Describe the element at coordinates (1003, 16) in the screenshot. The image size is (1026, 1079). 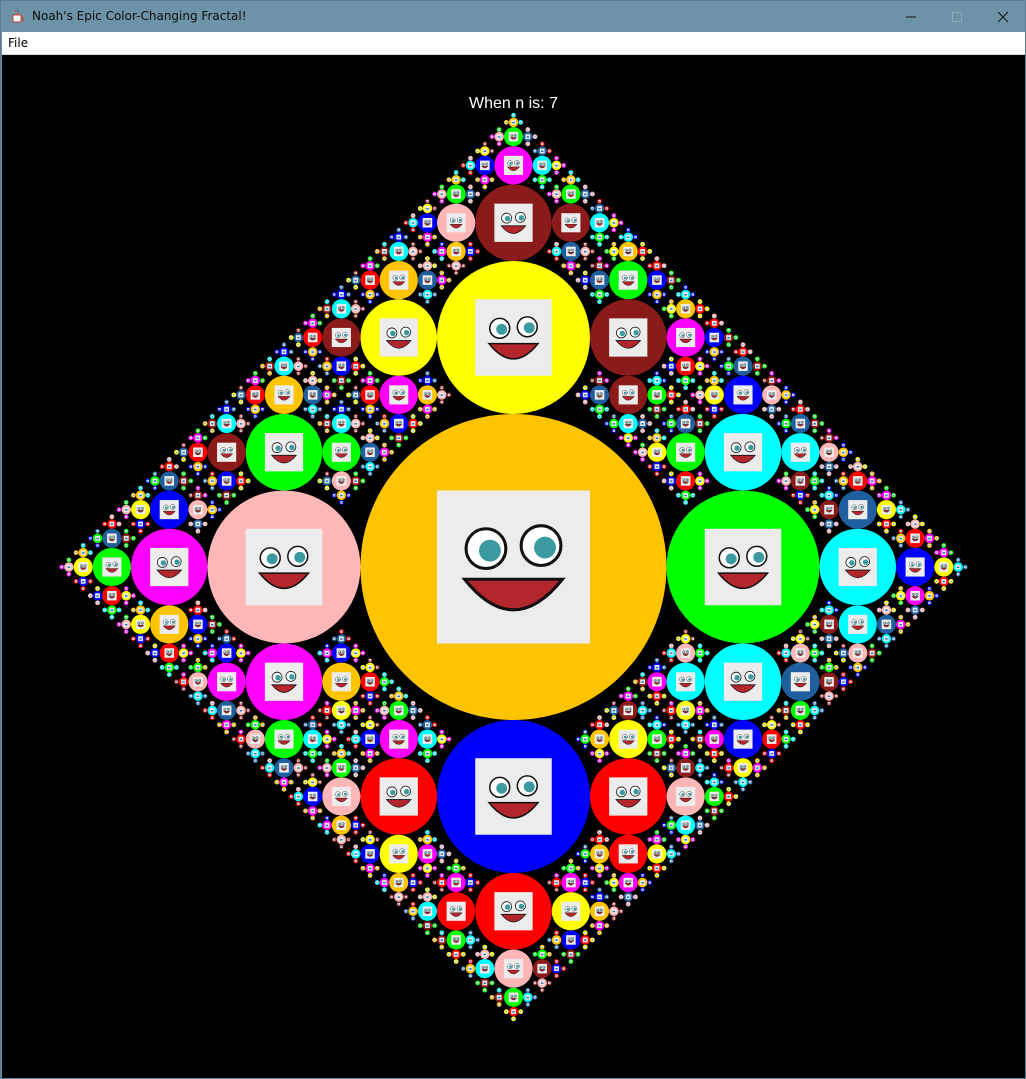
I see `close-button` at that location.